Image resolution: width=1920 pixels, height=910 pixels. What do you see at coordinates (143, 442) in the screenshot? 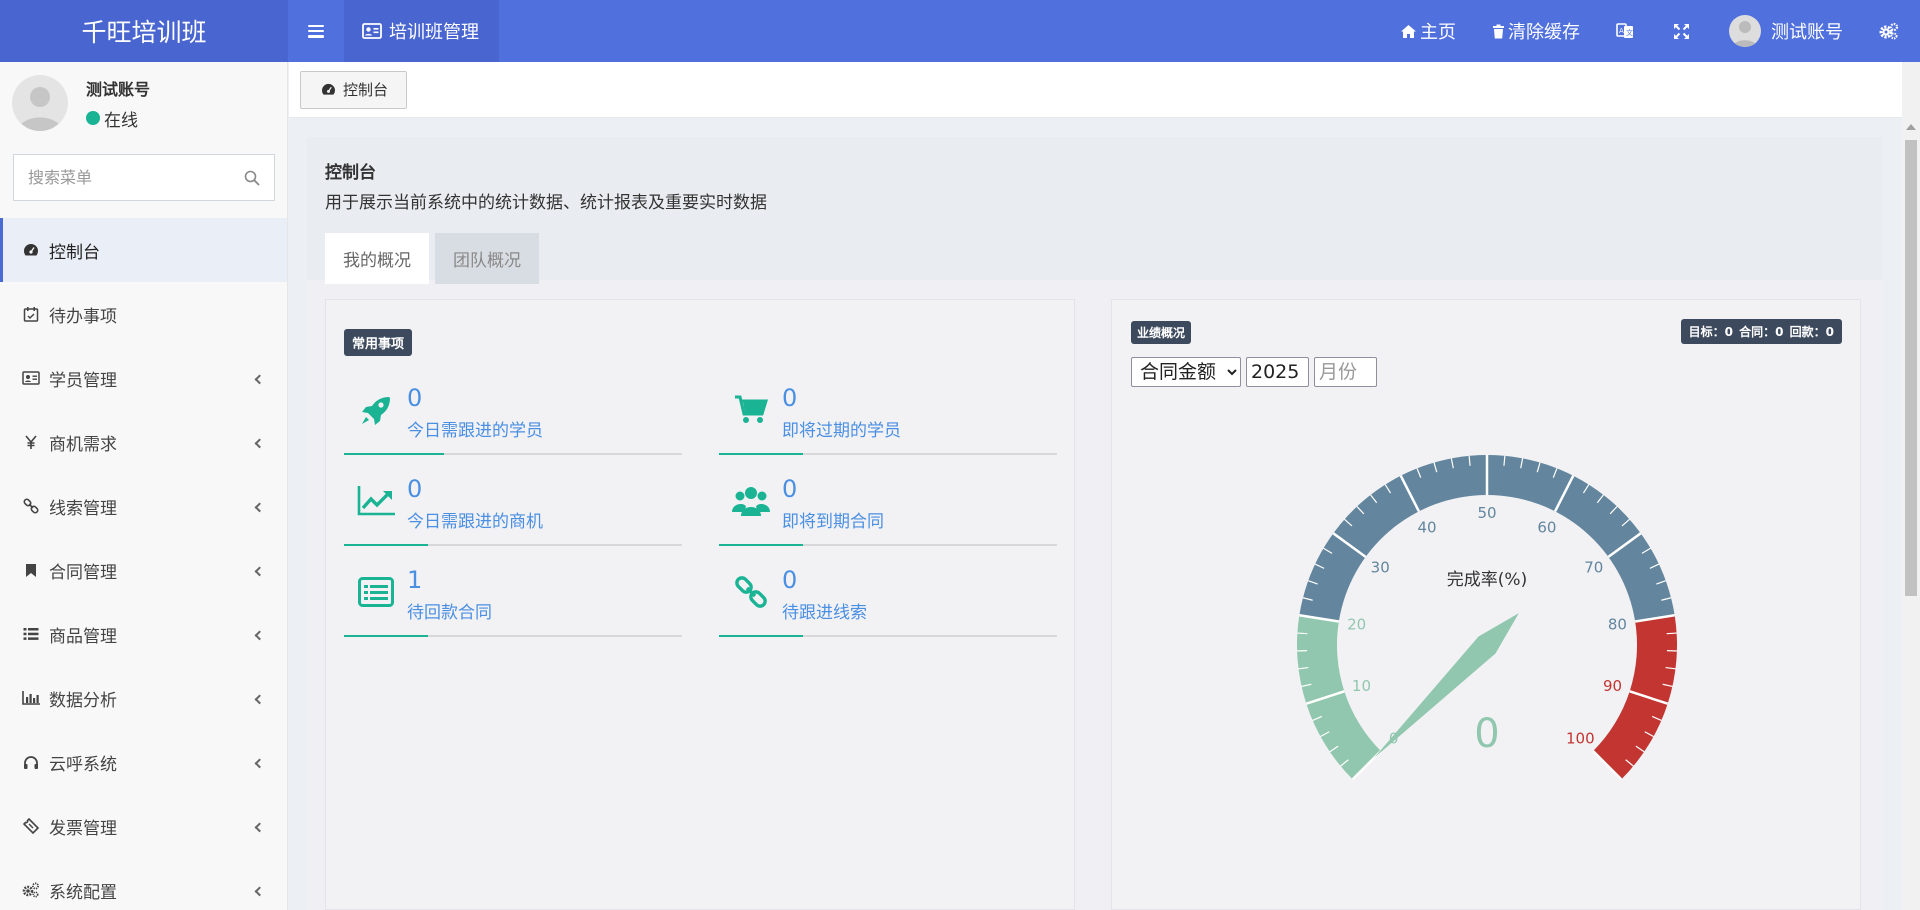
I see `sidebar-item-opportunities: 商机需求` at bounding box center [143, 442].